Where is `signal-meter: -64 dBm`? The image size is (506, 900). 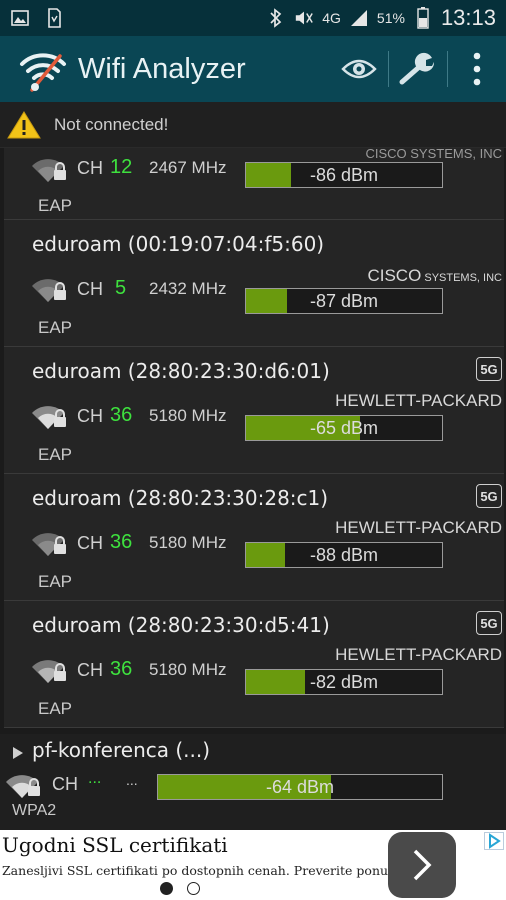 signal-meter: -64 dBm is located at coordinates (300, 787).